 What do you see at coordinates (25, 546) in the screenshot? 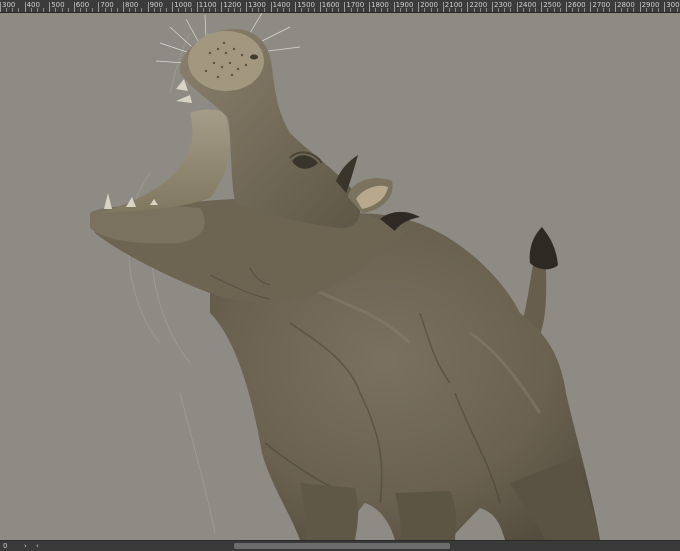
I see `scroll-next-button: ›` at bounding box center [25, 546].